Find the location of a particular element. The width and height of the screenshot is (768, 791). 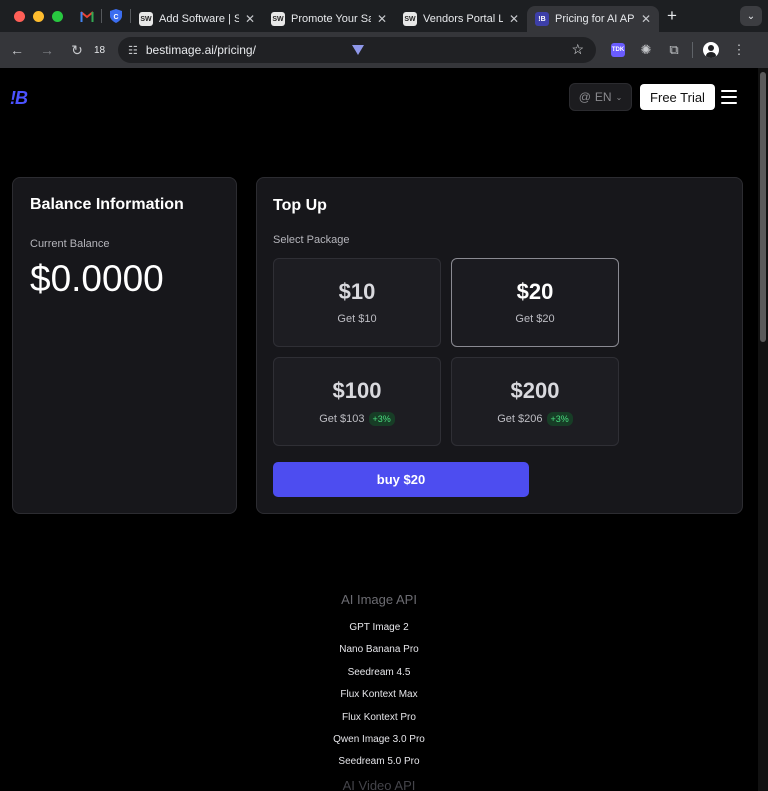

select-package-label: Select Package is located at coordinates (311, 240).